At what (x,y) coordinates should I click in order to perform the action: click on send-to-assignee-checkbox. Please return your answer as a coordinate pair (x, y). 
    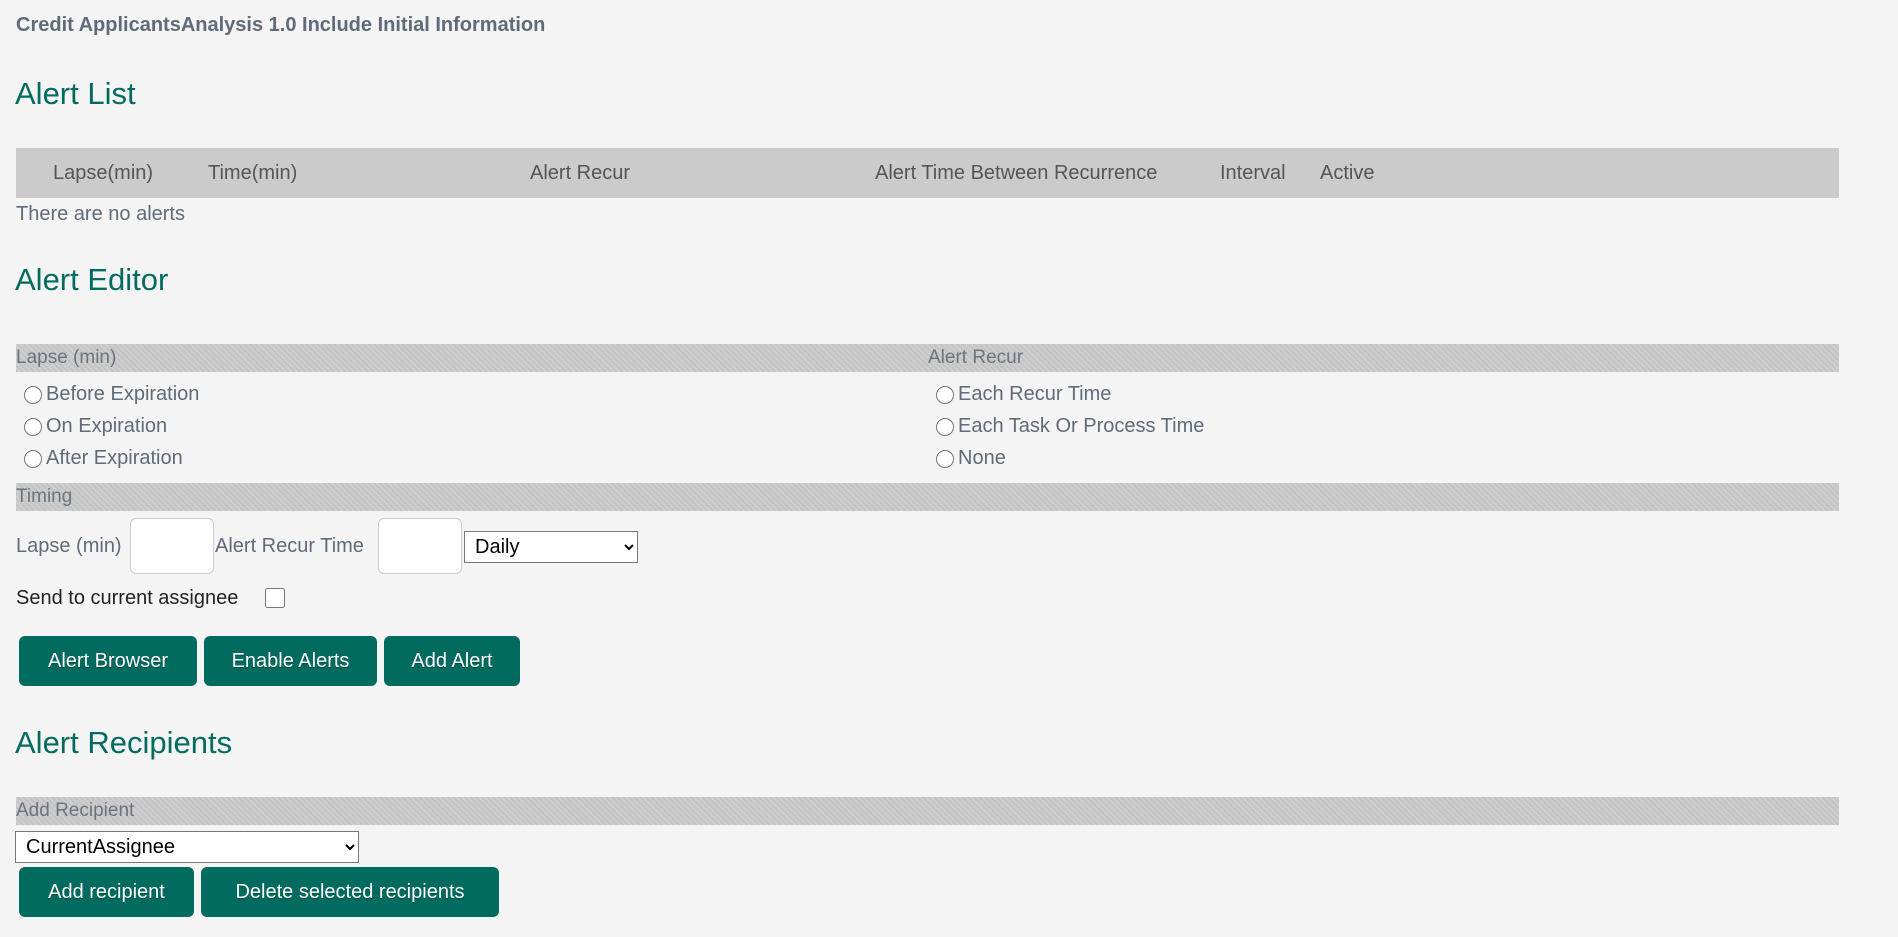
    Looking at the image, I should click on (275, 598).